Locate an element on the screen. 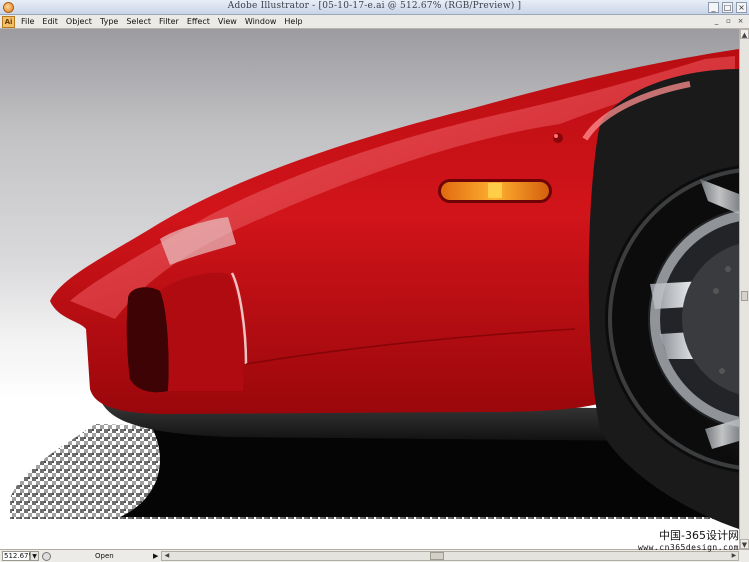 This screenshot has height=562, width=749. scroll-left-icon: ◀ is located at coordinates (166, 556).